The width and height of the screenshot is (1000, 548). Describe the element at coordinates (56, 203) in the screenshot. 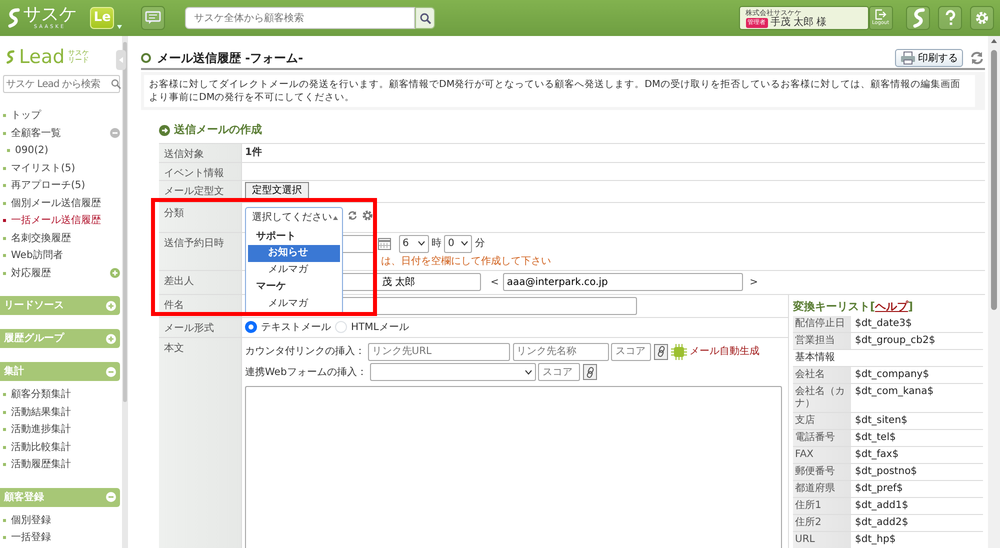

I see `nav-link: 個別メール送信履歴` at that location.